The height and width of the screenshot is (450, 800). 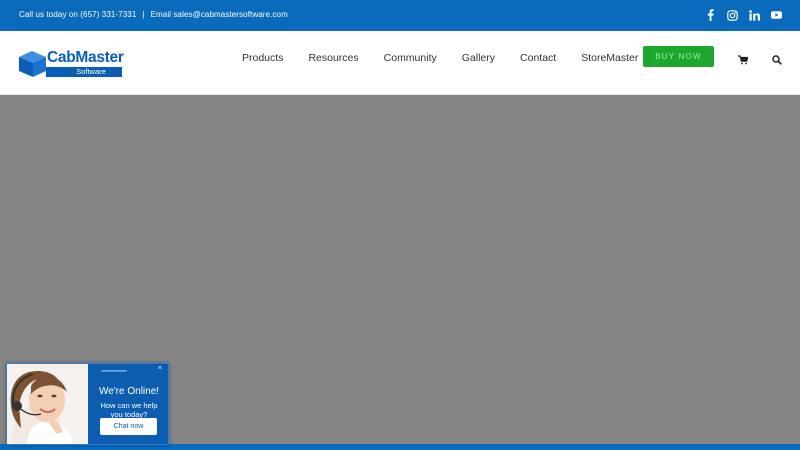 I want to click on chat-subtitle: How can we help you today?, so click(x=129, y=410).